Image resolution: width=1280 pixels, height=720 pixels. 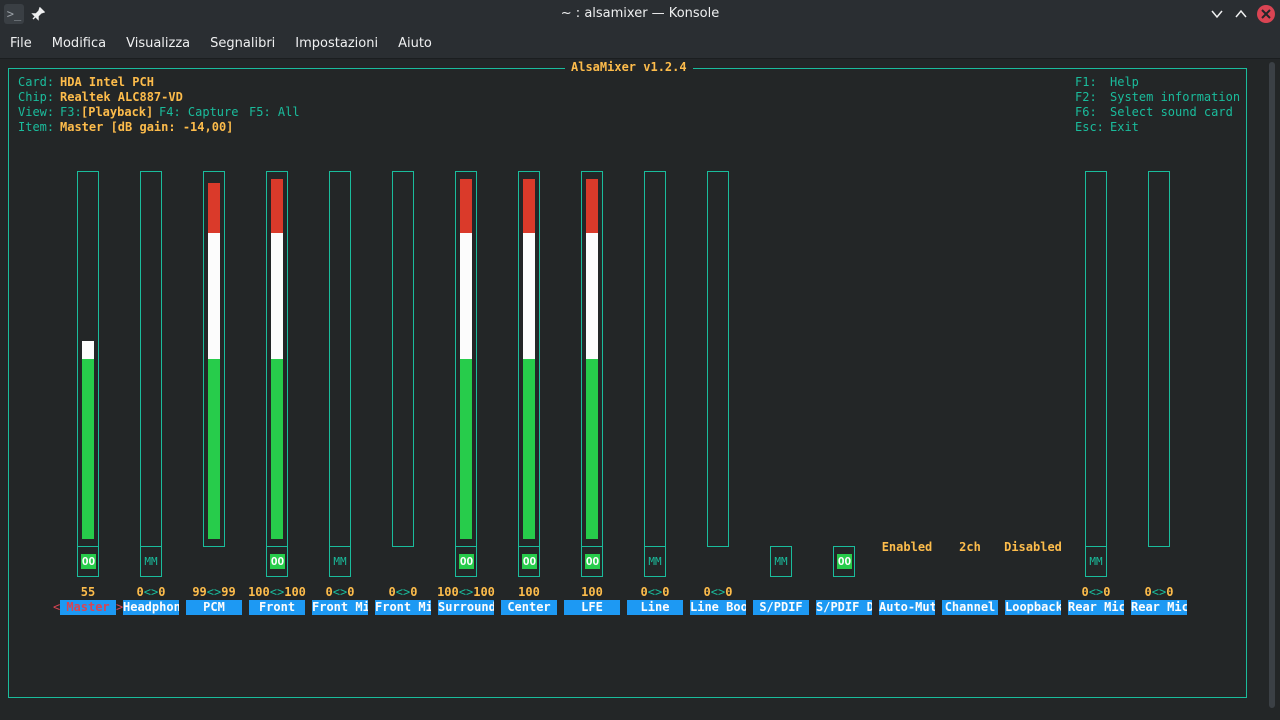 I want to click on close-icon, so click(x=1266, y=14).